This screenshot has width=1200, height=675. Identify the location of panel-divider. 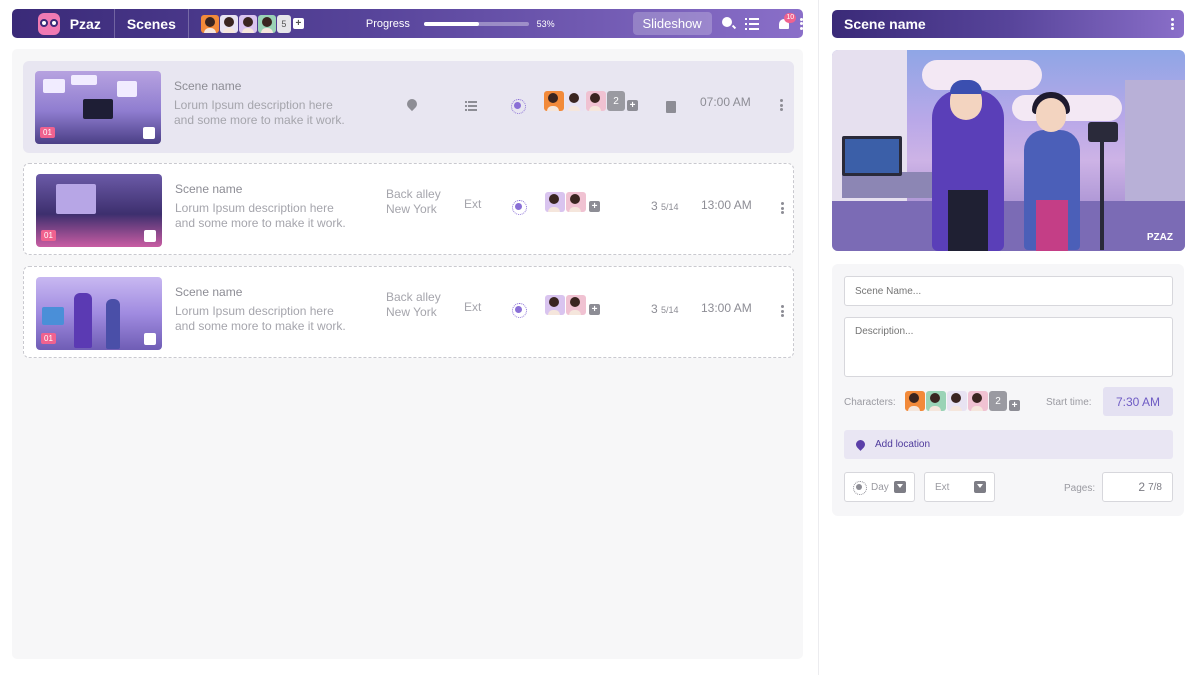
(818, 337).